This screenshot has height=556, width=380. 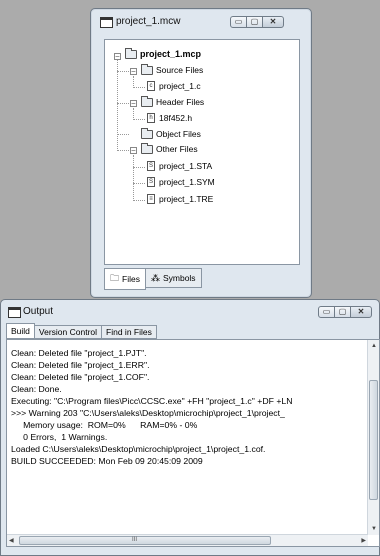 I want to click on tree-label: project_1.c, so click(x=180, y=86).